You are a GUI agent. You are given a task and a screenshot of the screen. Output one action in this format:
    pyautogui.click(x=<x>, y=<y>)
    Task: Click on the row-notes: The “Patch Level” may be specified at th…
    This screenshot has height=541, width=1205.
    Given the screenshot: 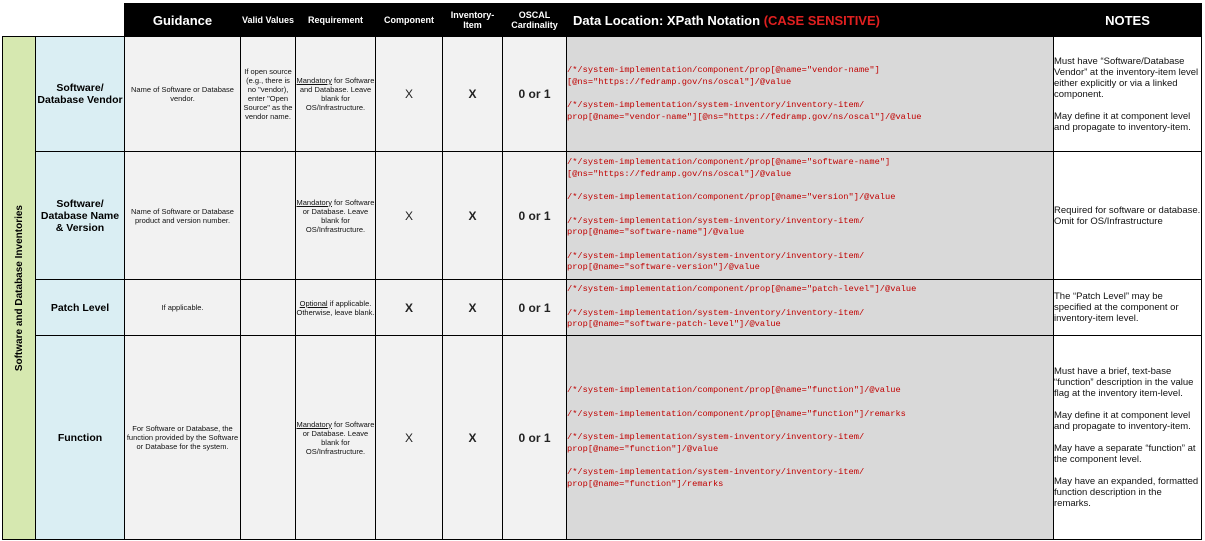 What is the action you would take?
    pyautogui.click(x=1127, y=307)
    